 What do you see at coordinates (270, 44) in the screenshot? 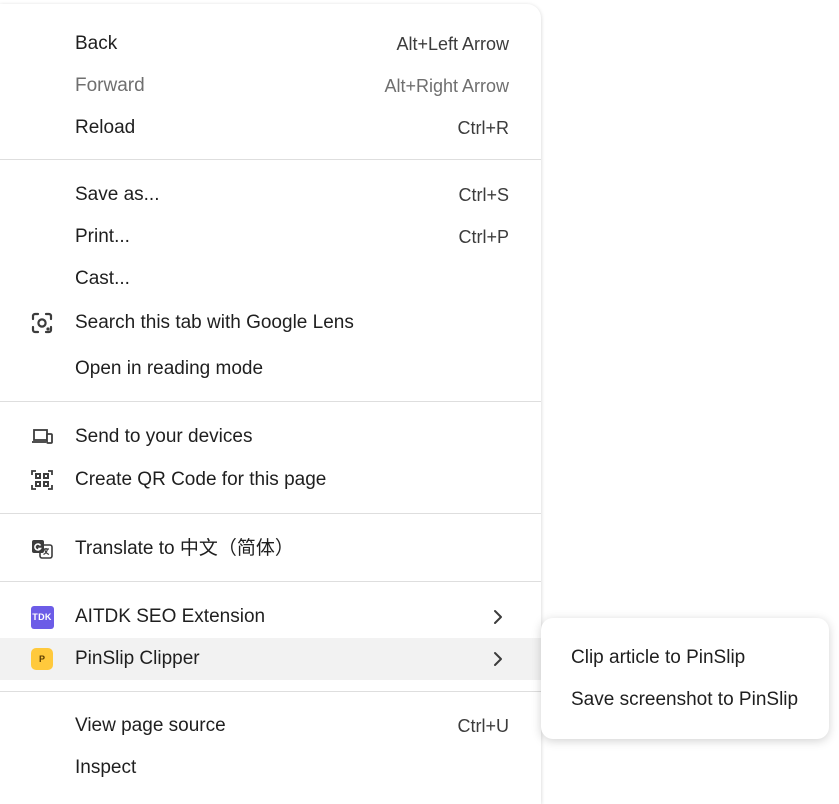
I see `menu-item-back: Back Alt+Left Arrow` at bounding box center [270, 44].